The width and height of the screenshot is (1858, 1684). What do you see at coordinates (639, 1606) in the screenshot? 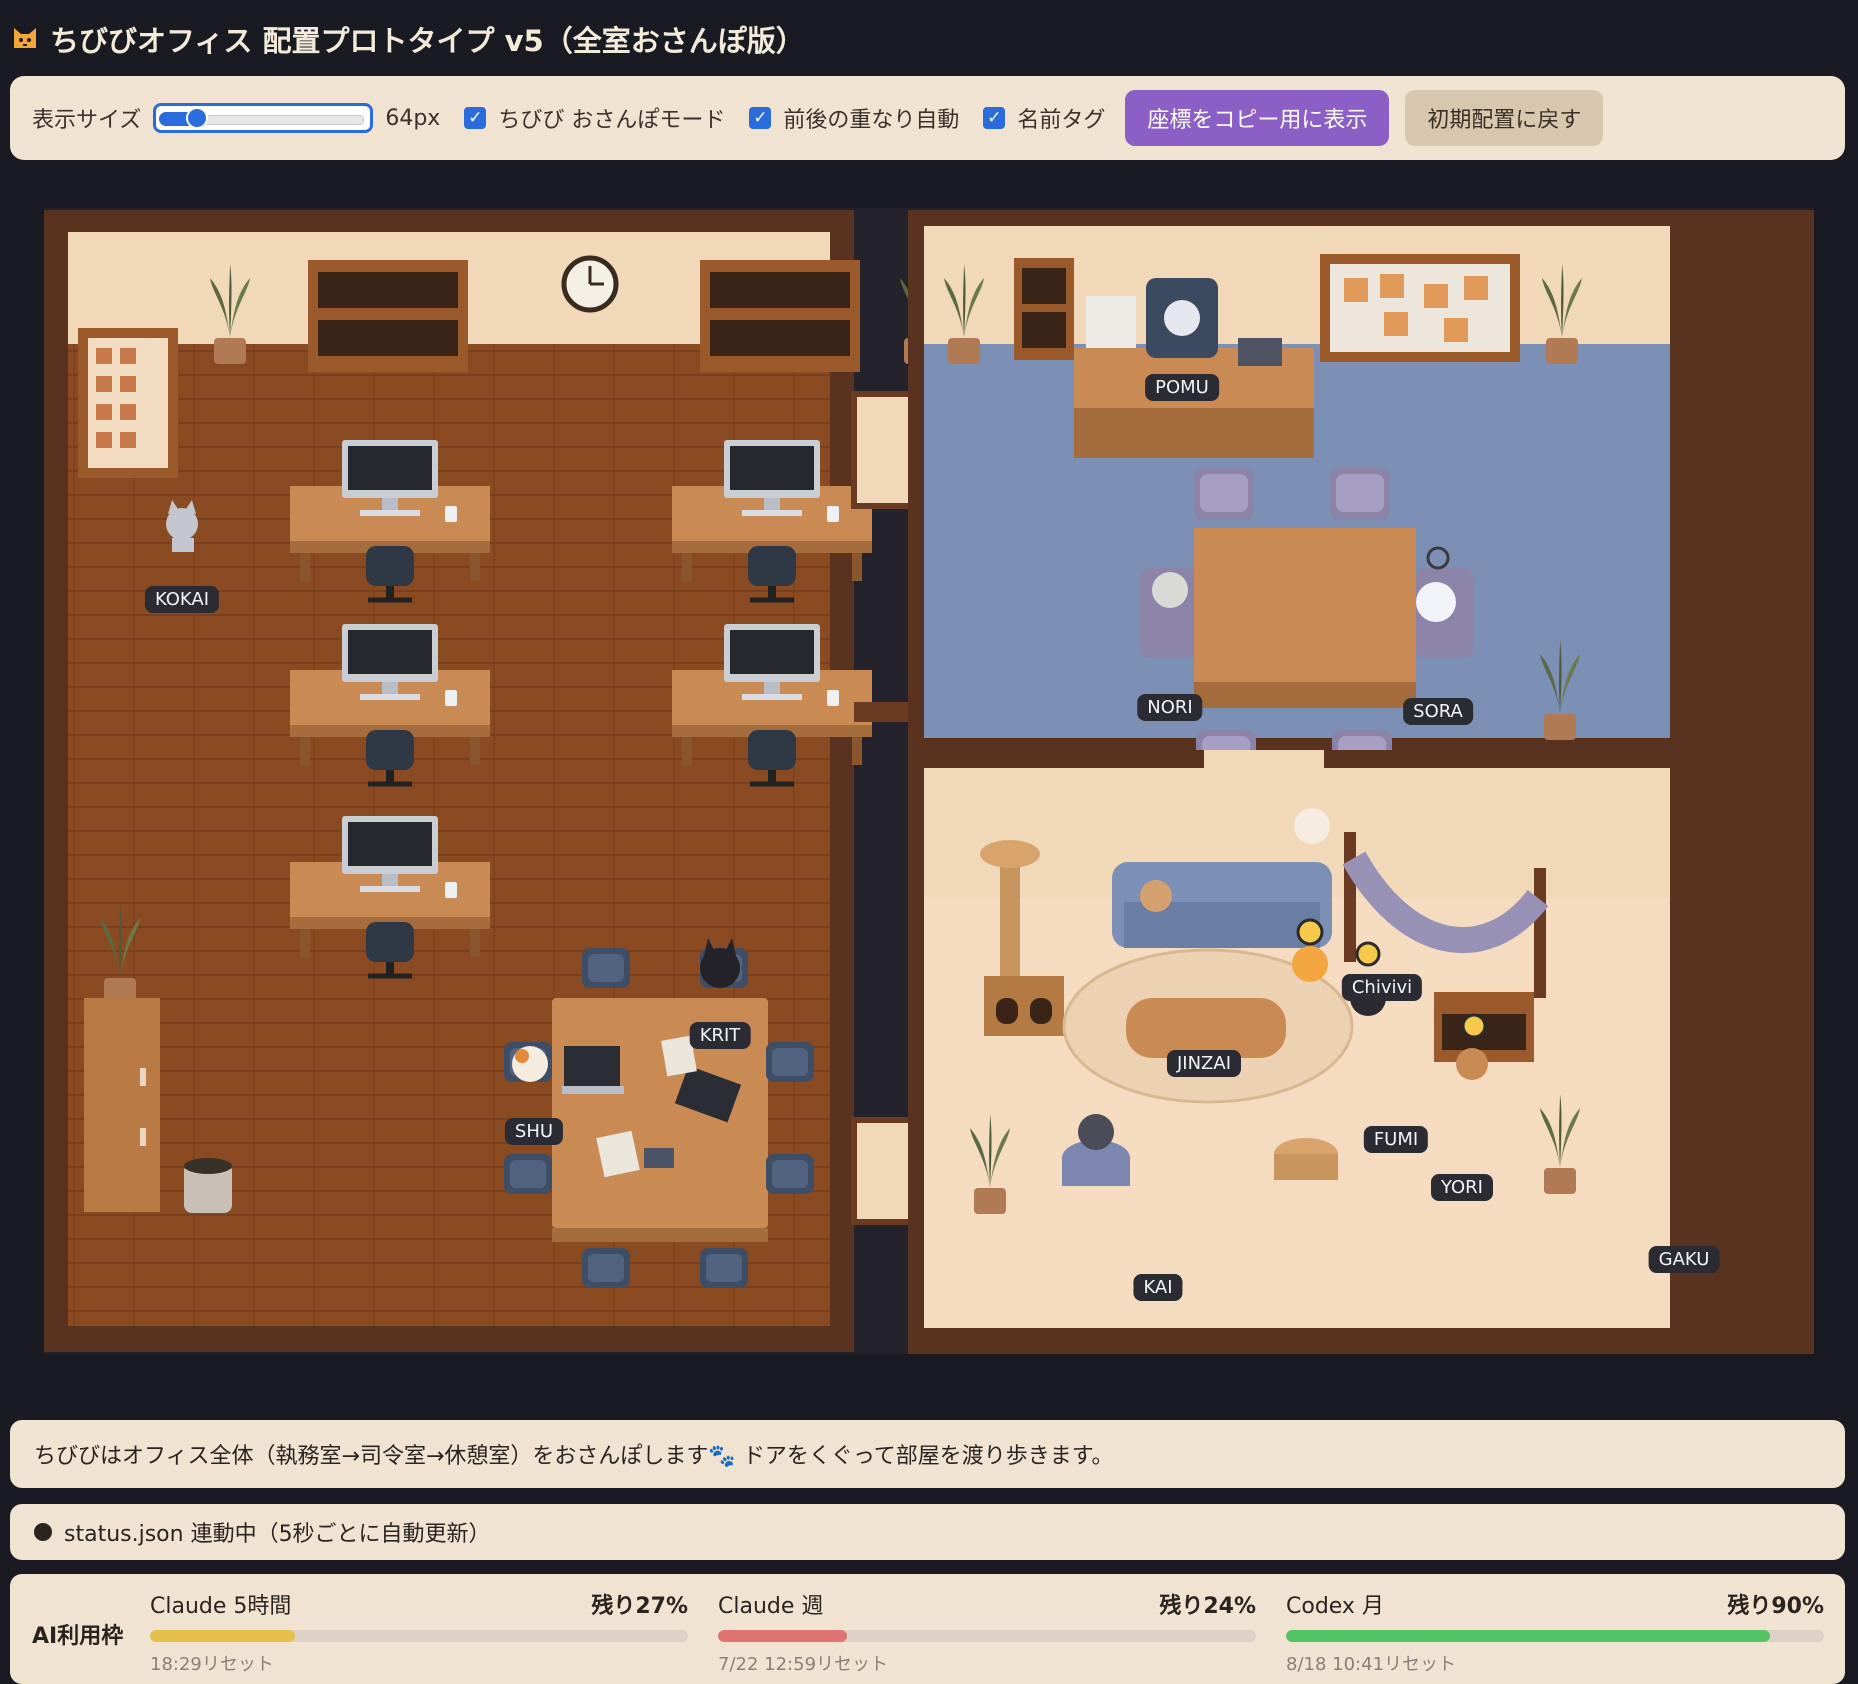
I see `meter-remaining: 残り27%` at bounding box center [639, 1606].